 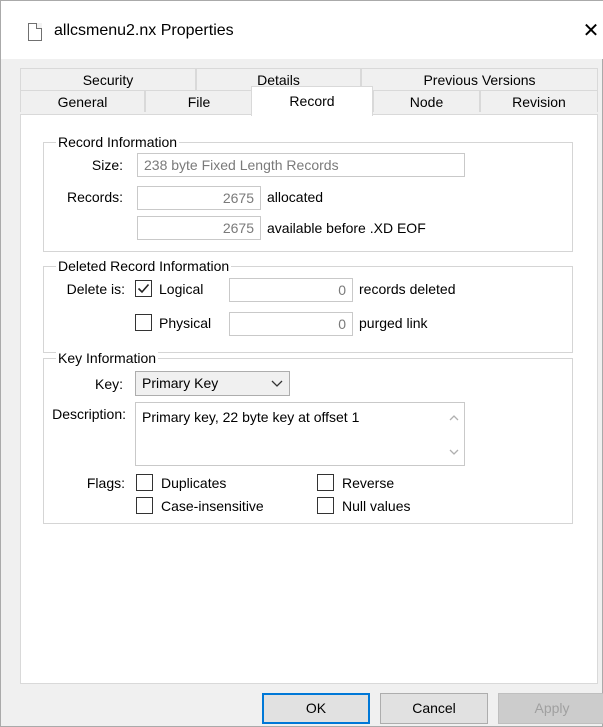 What do you see at coordinates (143, 322) in the screenshot?
I see `physical-checkbox` at bounding box center [143, 322].